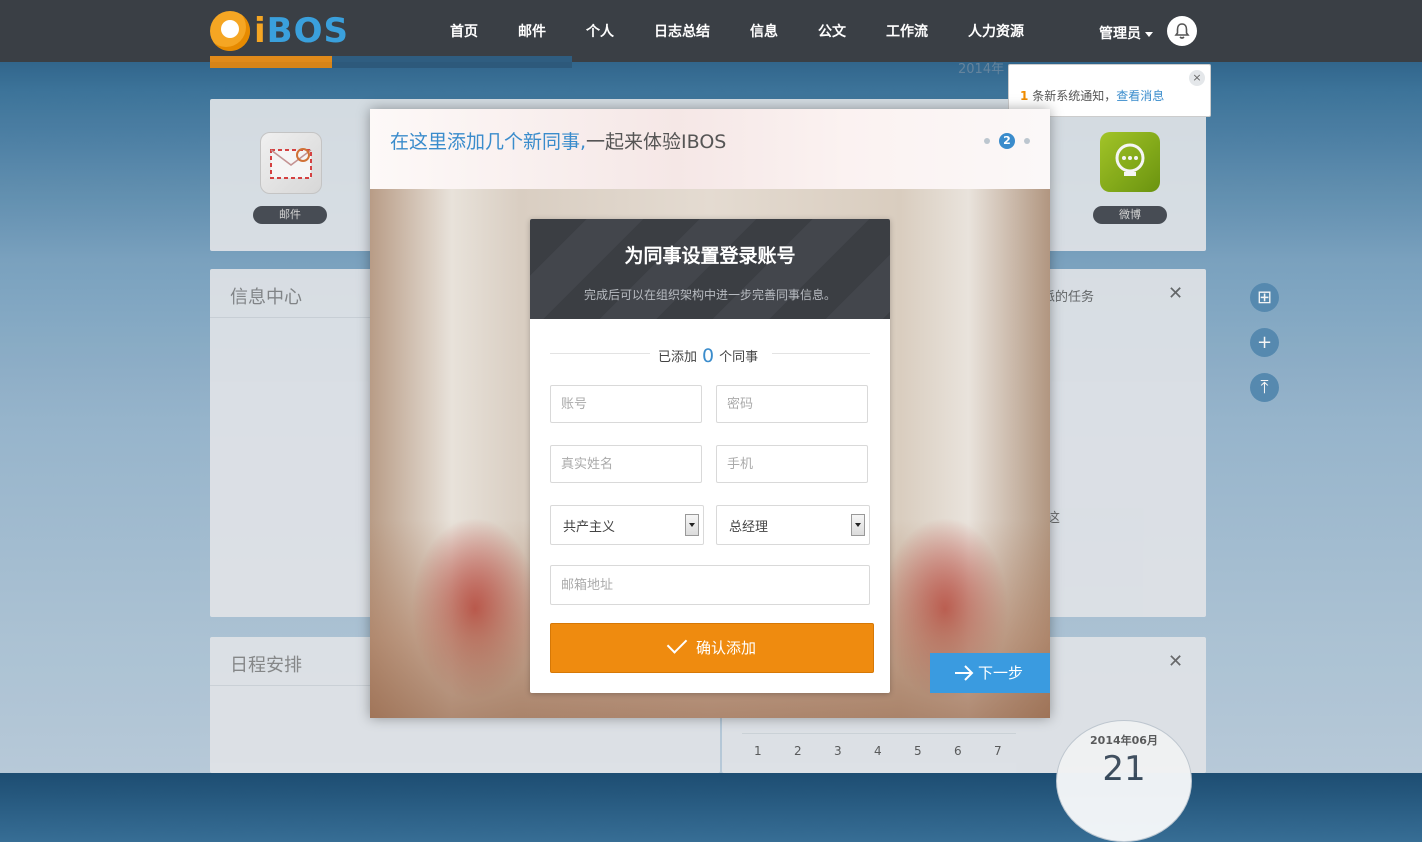  What do you see at coordinates (749, 527) in the screenshot?
I see `position-select-value: 总经理` at bounding box center [749, 527].